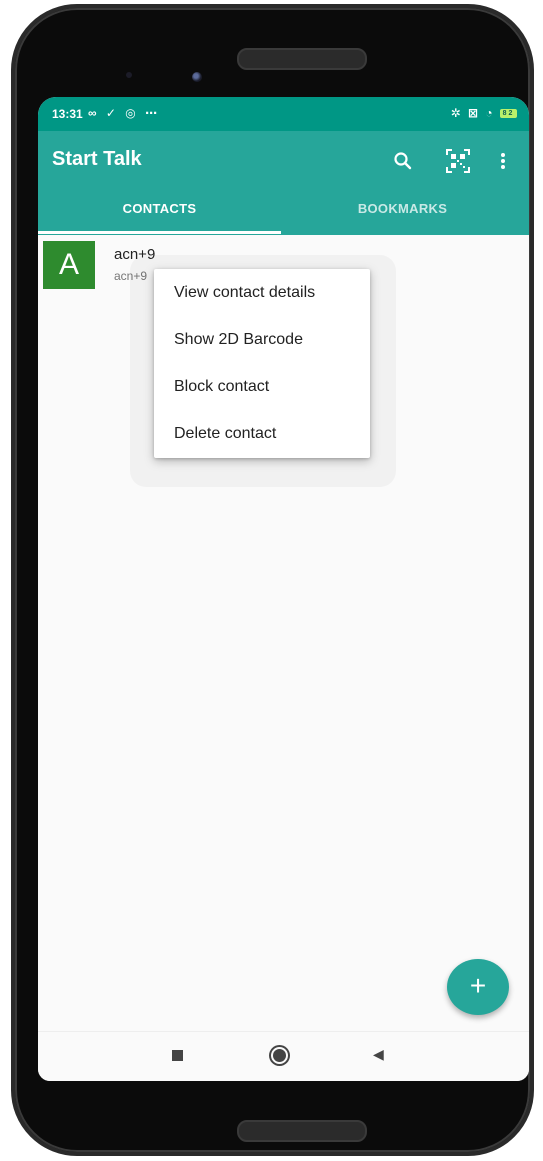 Image resolution: width=543 pixels, height=1161 pixels. I want to click on tab-contacts: CONTACTS, so click(159, 216).